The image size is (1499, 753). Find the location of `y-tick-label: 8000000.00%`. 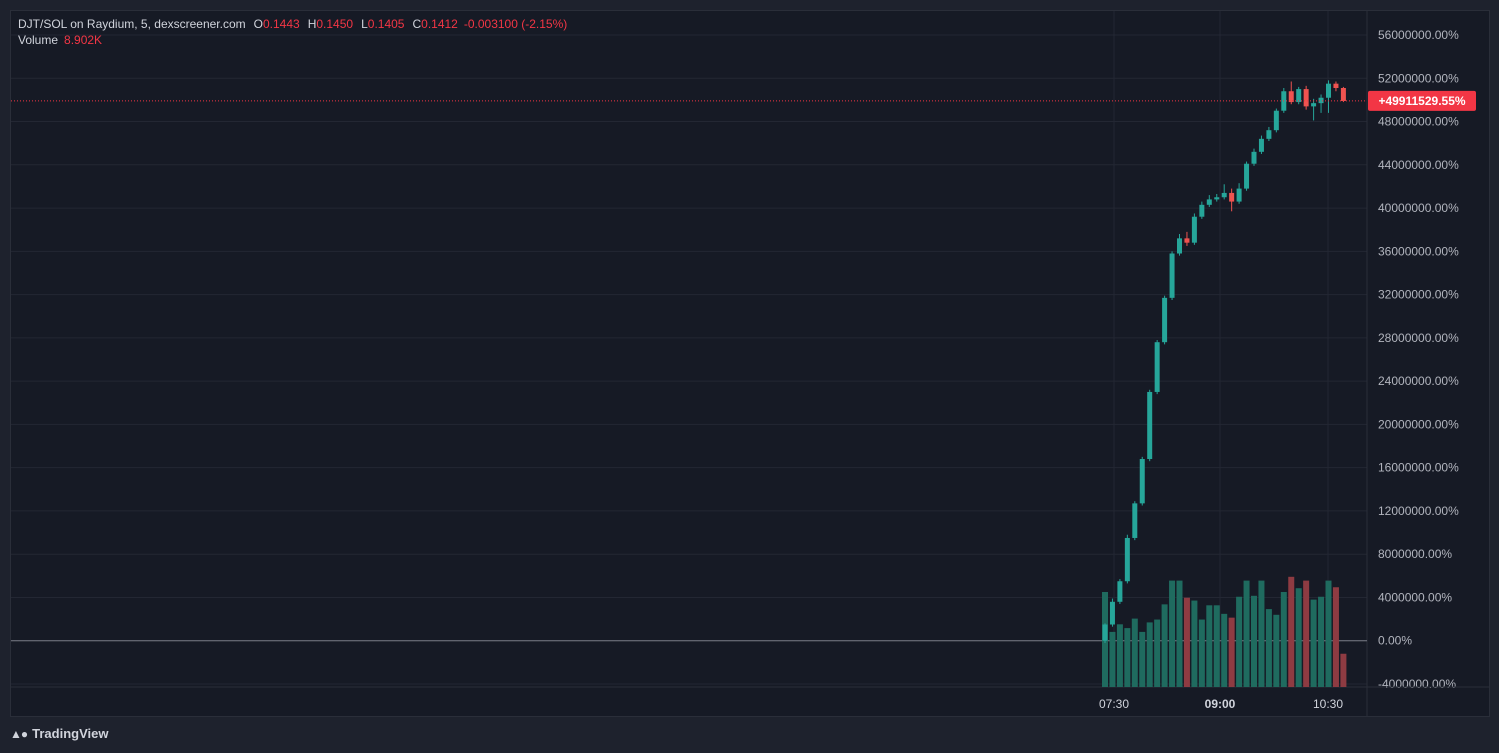

y-tick-label: 8000000.00% is located at coordinates (1415, 554).